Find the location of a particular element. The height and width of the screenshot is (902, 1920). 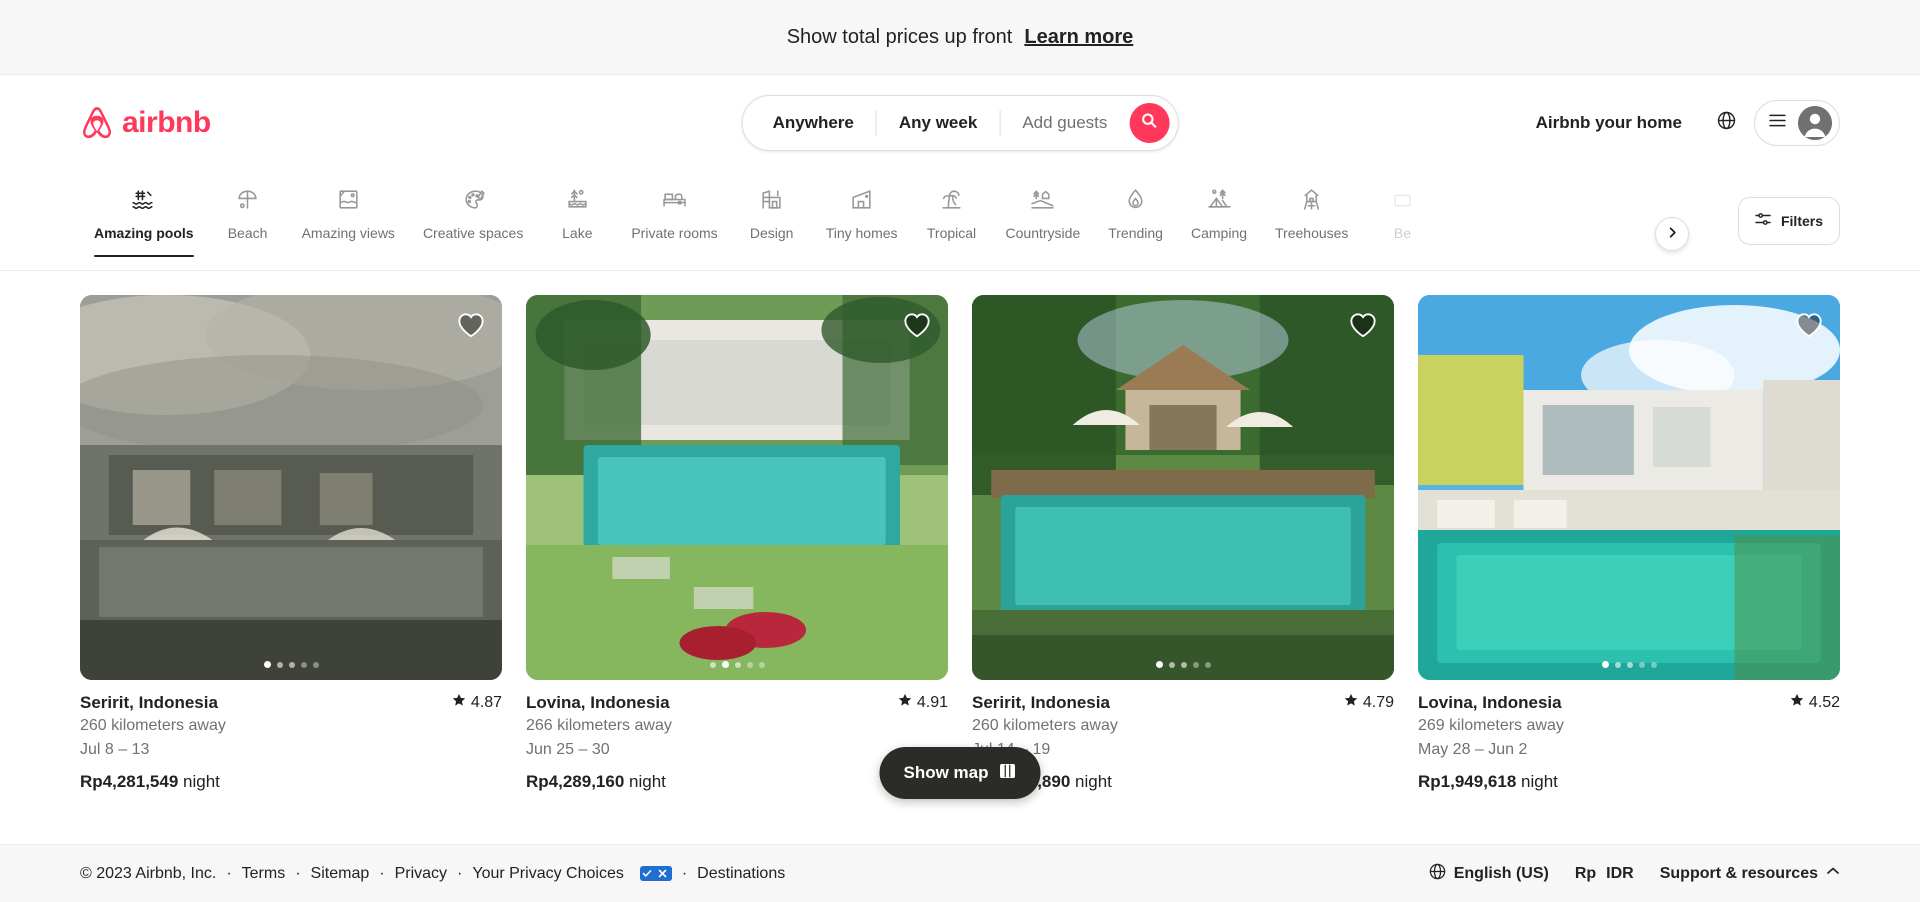

category-amazing-views: Amazing views is located at coordinates (348, 212).